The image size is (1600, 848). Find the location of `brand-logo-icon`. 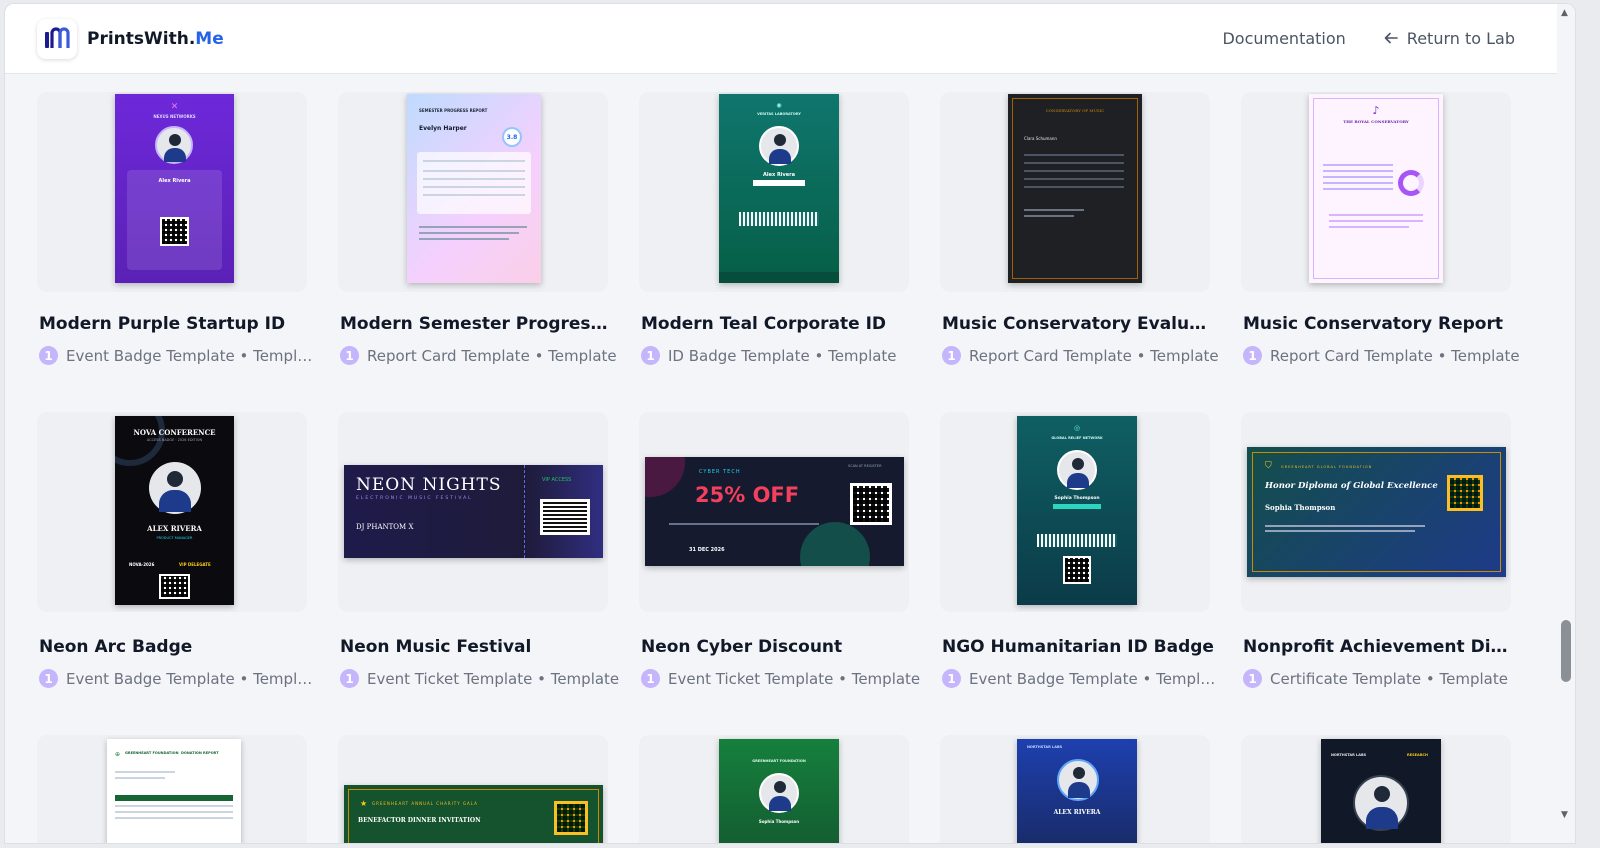

brand-logo-icon is located at coordinates (57, 38).